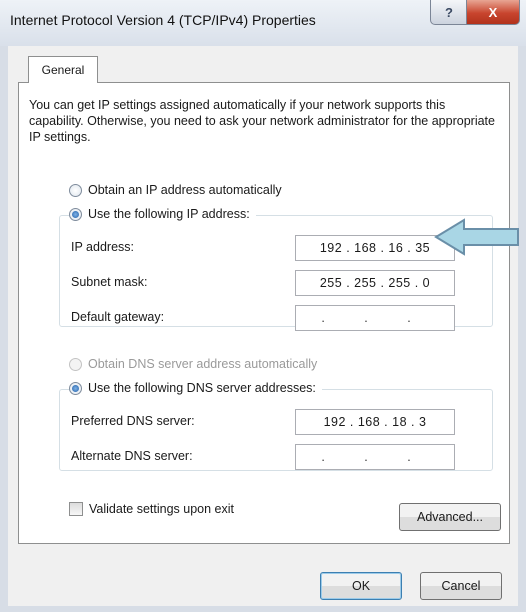  I want to click on obtain-dns-auto-radio: Obtain DNS server address automatically, so click(193, 364).